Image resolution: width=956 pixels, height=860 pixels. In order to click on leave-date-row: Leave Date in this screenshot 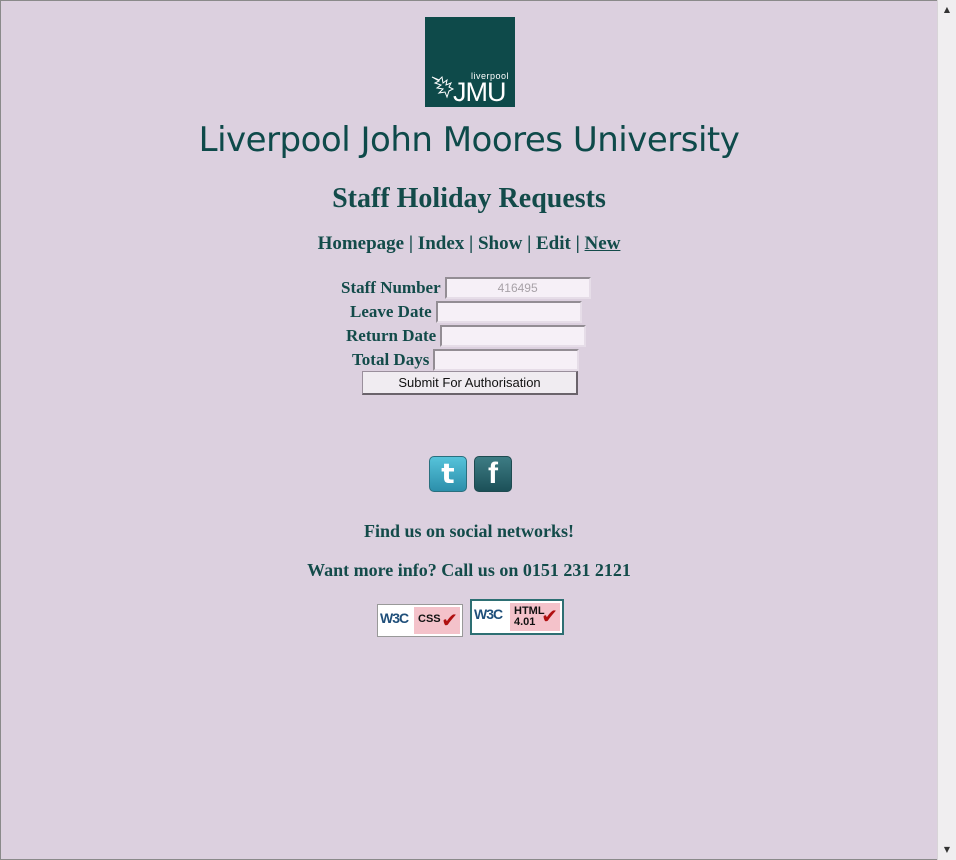, I will do `click(466, 312)`.